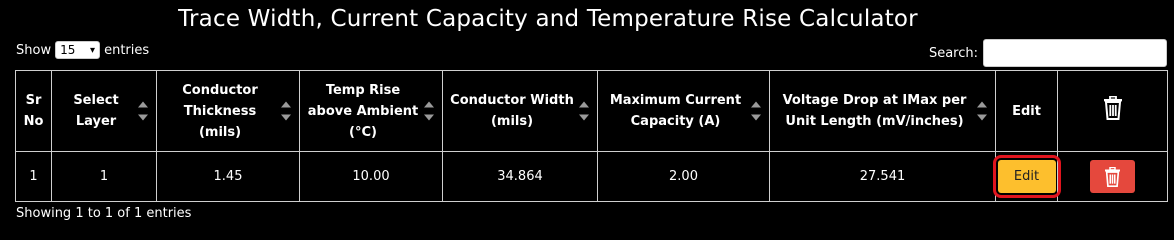  Describe the element at coordinates (33, 176) in the screenshot. I see `cell-sr-no: 1` at that location.